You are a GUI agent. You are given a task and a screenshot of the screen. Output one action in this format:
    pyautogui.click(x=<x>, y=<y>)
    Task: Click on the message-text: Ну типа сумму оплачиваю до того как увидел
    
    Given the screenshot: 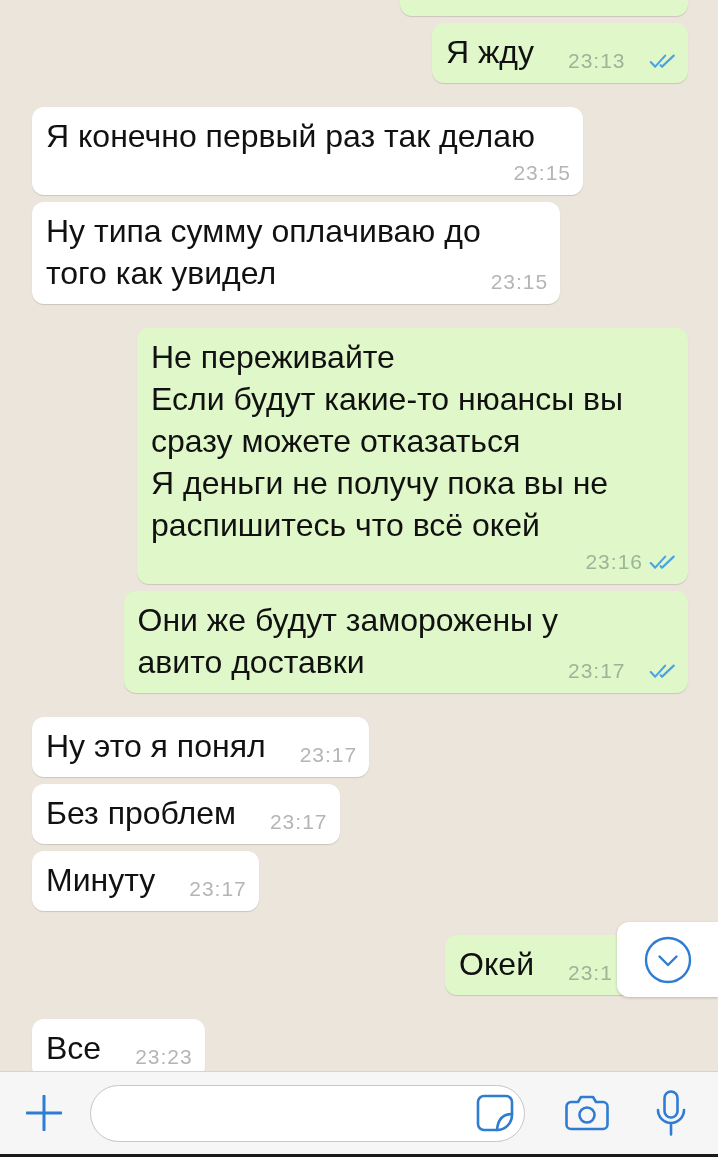 What is the action you would take?
    pyautogui.click(x=263, y=252)
    